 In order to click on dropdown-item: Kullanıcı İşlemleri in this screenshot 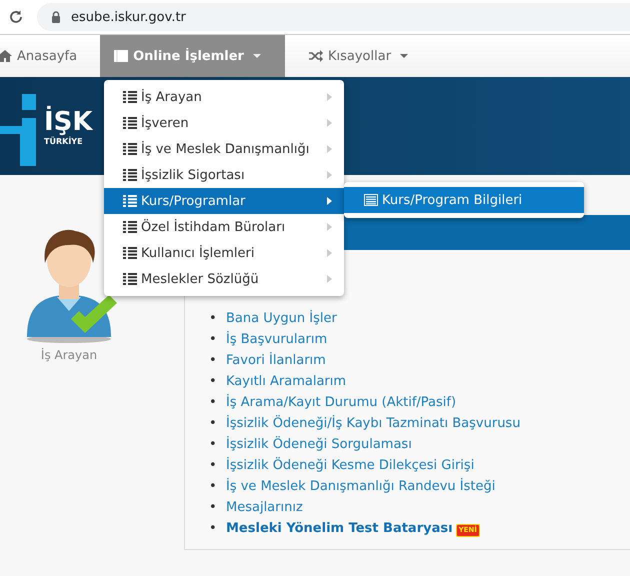, I will do `click(224, 253)`.